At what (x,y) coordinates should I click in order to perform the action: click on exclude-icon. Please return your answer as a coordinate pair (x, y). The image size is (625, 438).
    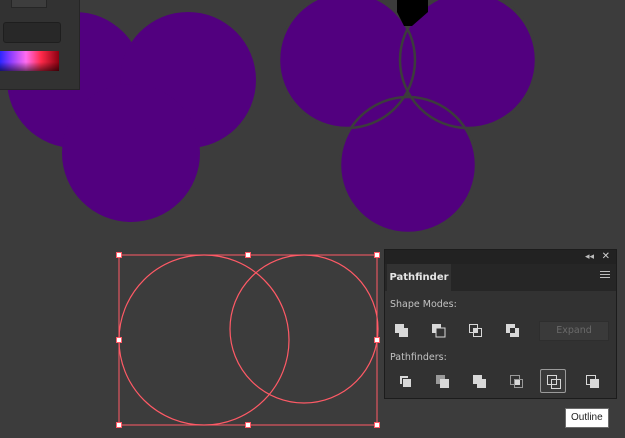
    Looking at the image, I should click on (512, 330).